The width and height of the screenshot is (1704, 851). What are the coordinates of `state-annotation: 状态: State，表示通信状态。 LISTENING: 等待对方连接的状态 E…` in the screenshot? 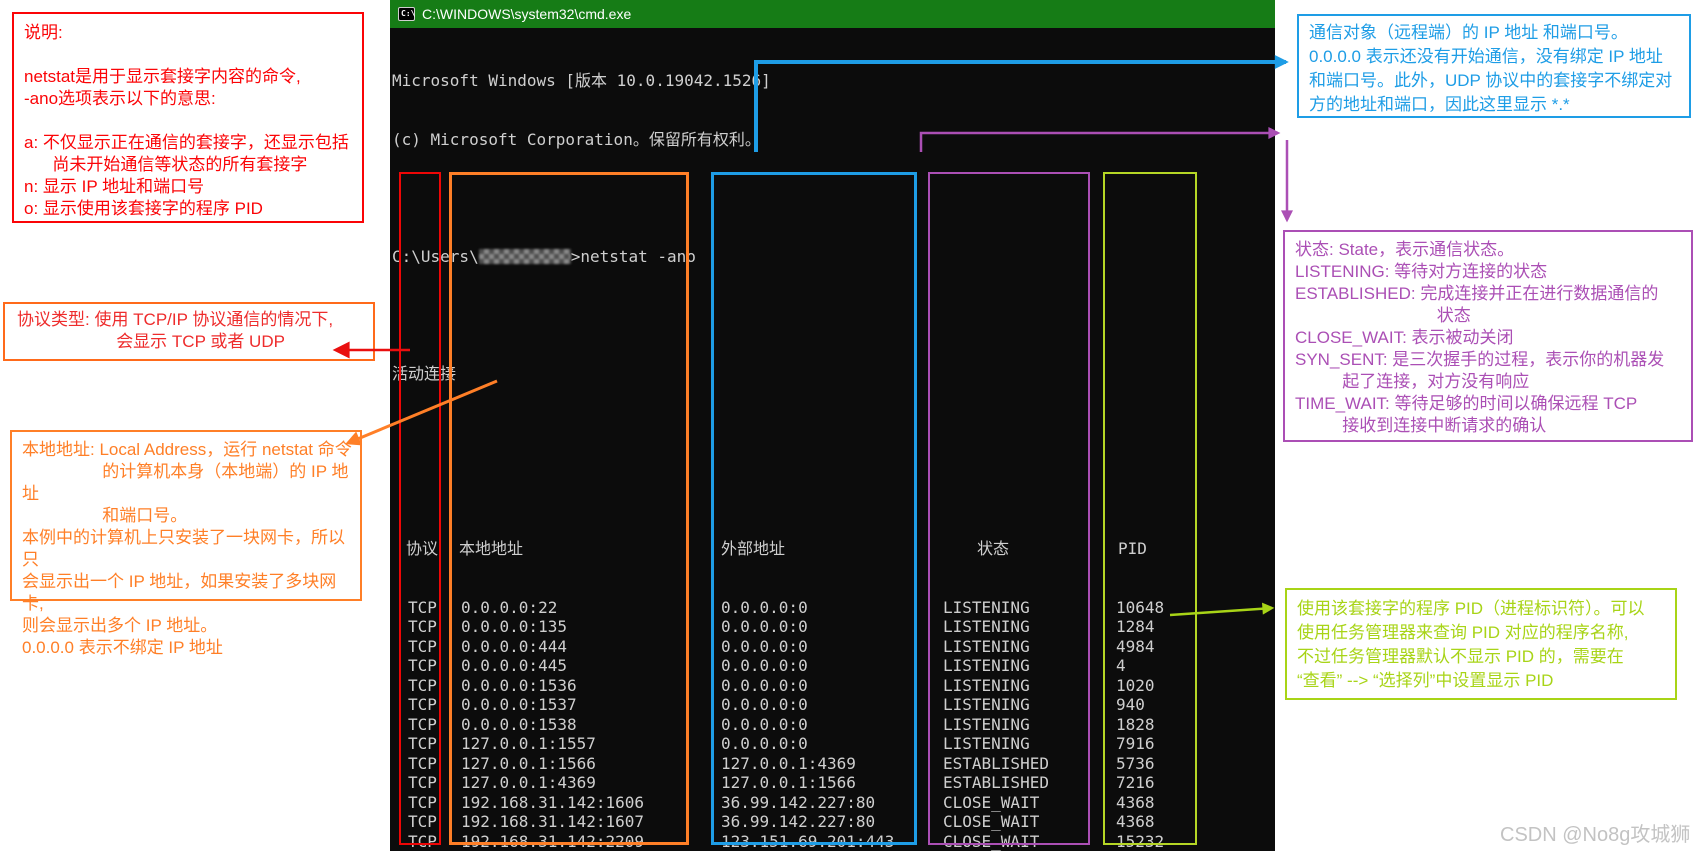 It's located at (1488, 336).